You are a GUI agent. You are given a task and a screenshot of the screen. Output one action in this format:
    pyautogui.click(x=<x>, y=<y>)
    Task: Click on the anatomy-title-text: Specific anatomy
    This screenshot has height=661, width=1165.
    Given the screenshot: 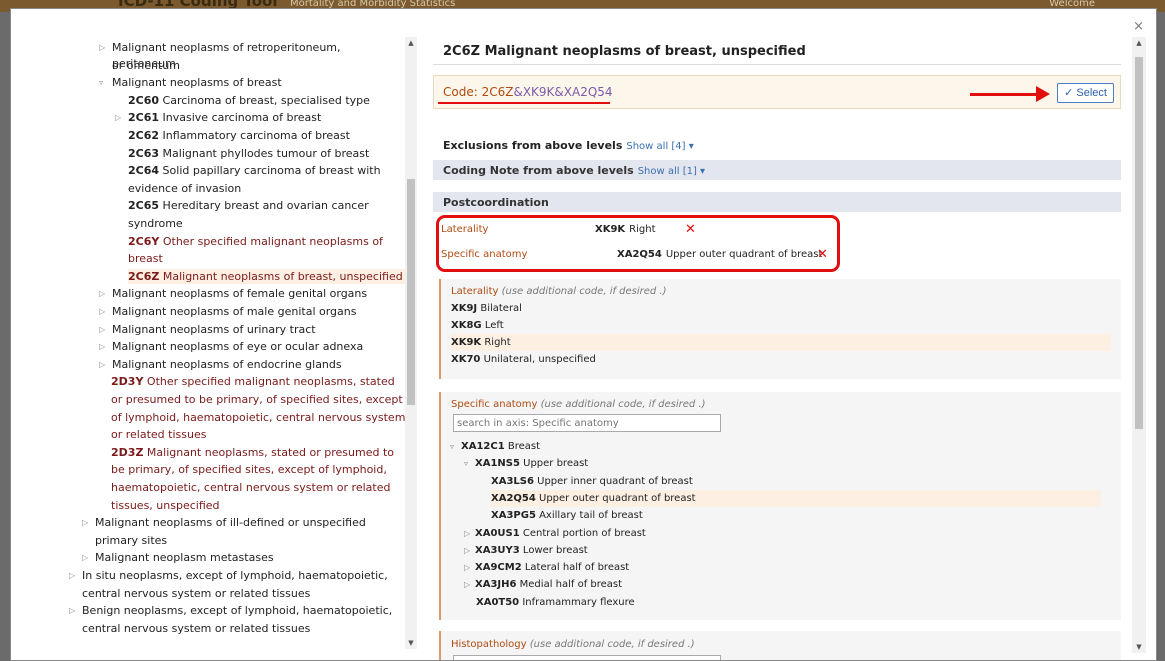 What is the action you would take?
    pyautogui.click(x=494, y=404)
    